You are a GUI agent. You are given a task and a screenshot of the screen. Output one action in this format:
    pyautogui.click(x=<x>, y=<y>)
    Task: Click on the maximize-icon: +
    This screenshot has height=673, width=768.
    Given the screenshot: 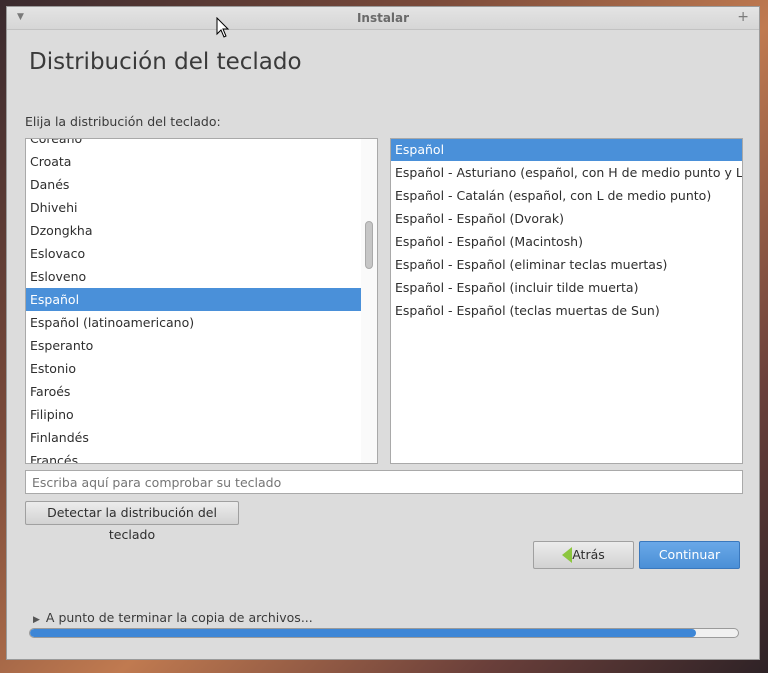 What is the action you would take?
    pyautogui.click(x=743, y=17)
    